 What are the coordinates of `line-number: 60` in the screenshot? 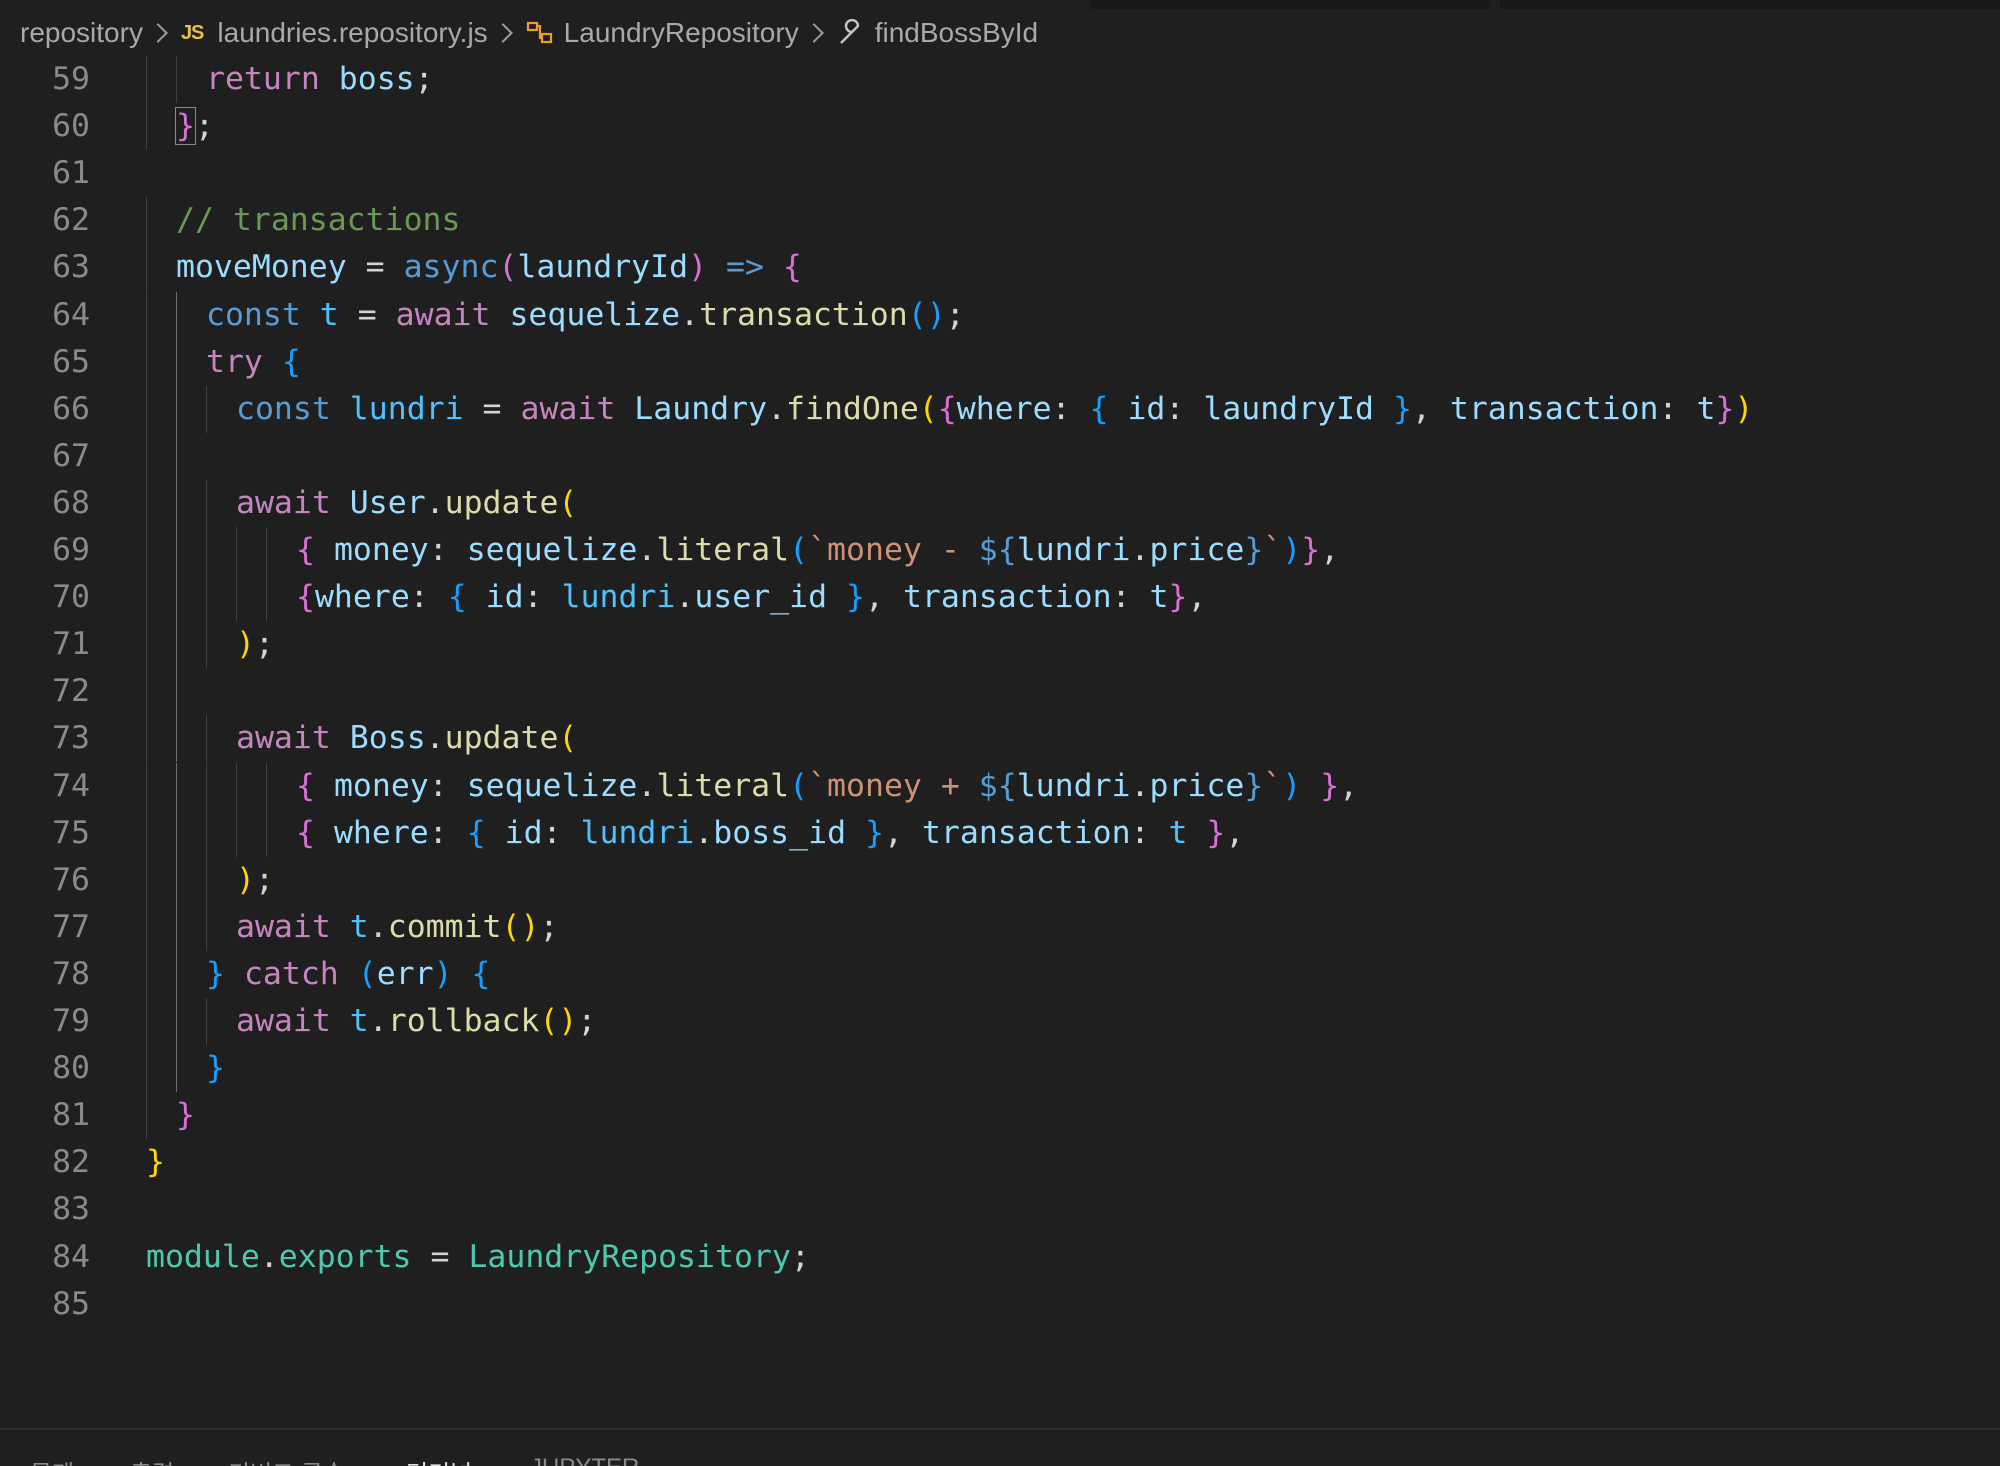 It's located at (71, 126).